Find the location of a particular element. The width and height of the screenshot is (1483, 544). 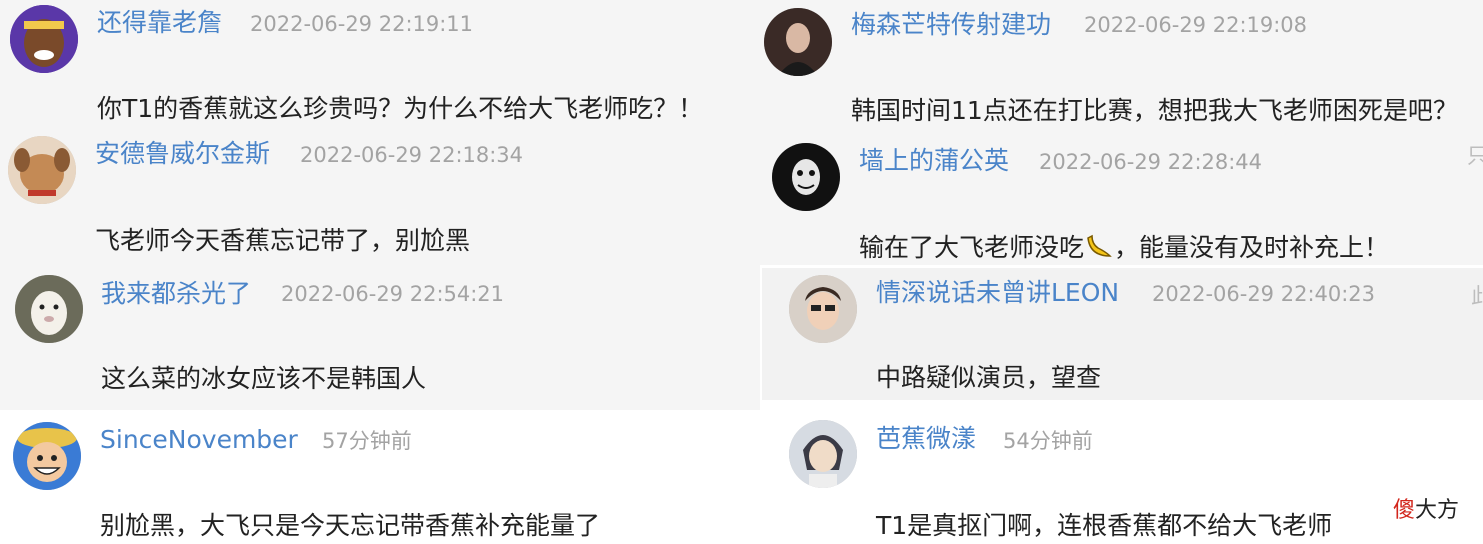

avatar-joker-icon is located at coordinates (806, 177).